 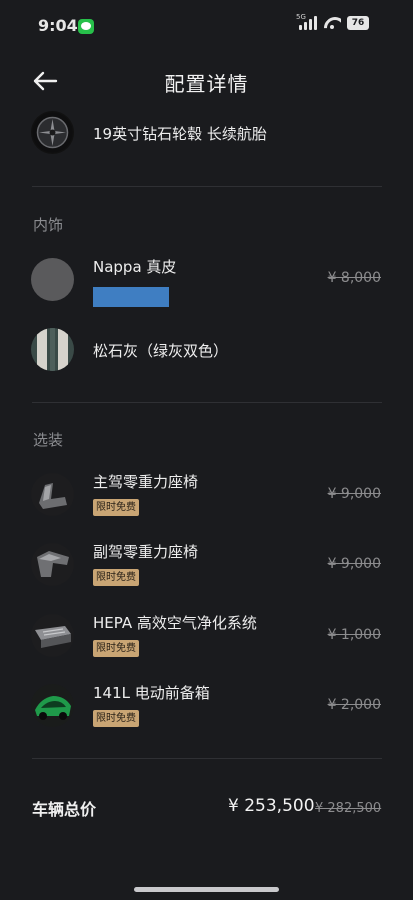 I want to click on status-indicators: 76, so click(x=334, y=23).